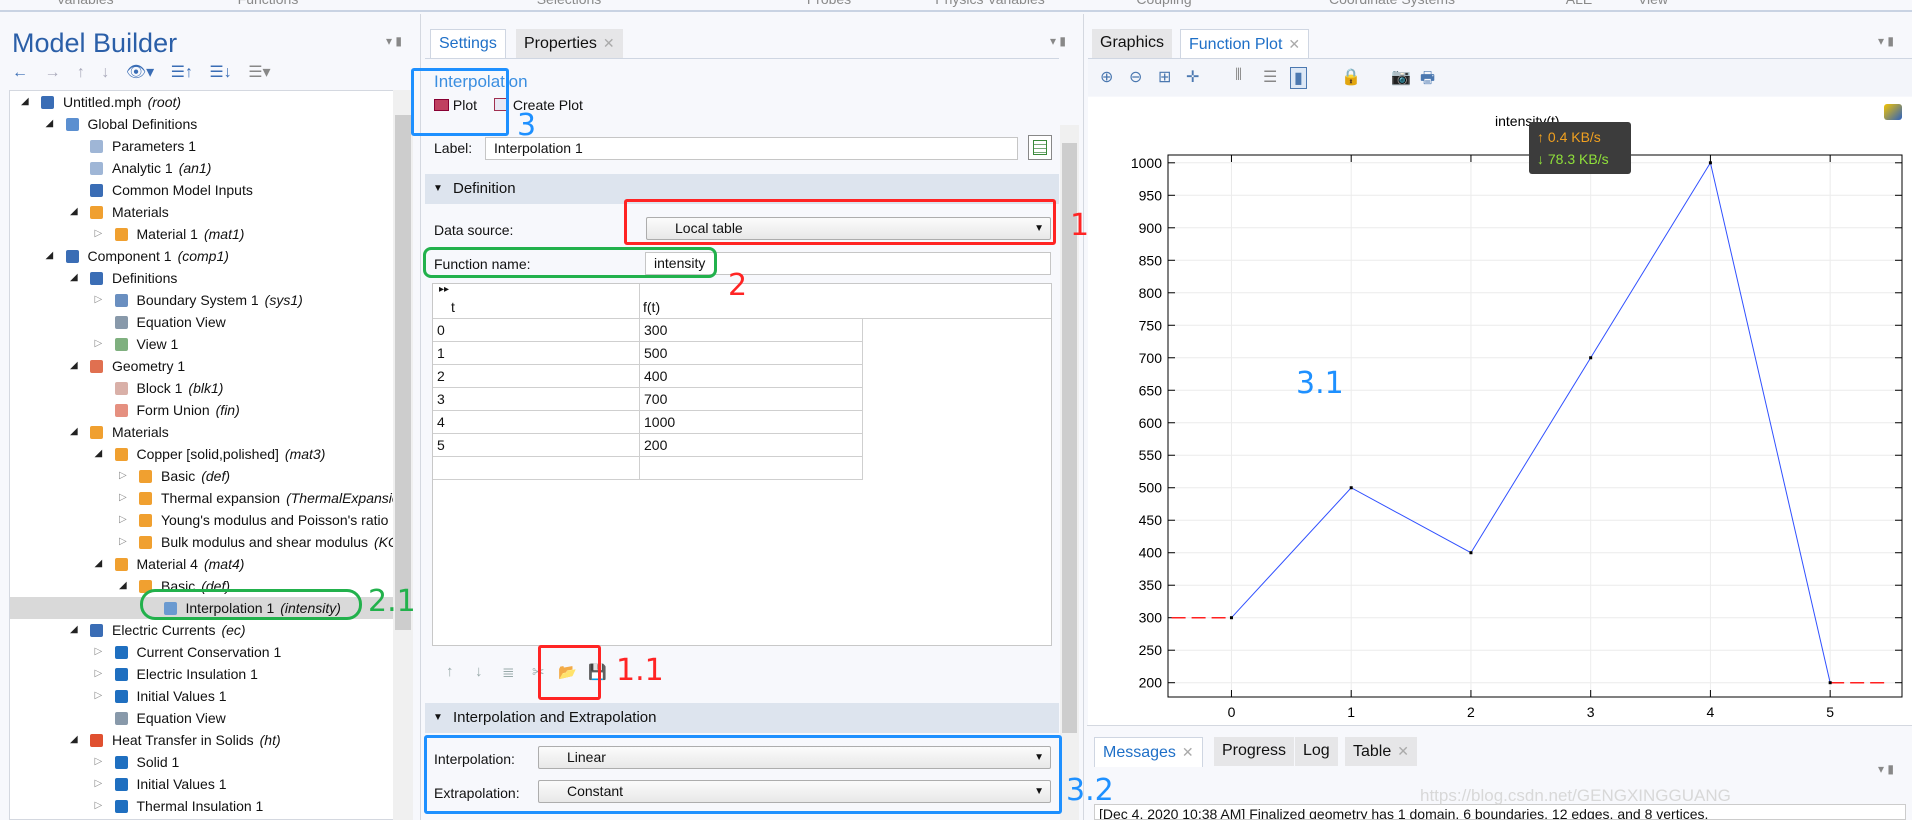 This screenshot has width=1912, height=820. I want to click on label-input: Interpolation 1, so click(751, 148).